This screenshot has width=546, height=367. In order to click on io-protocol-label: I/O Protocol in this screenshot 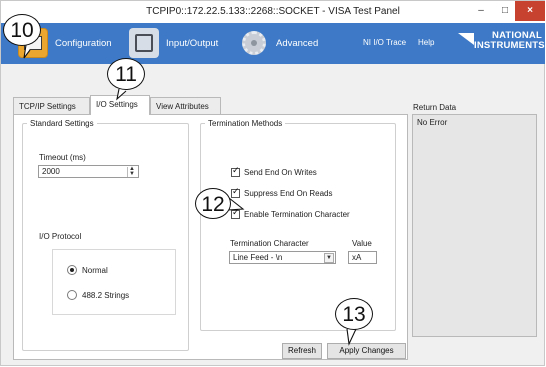, I will do `click(60, 236)`.